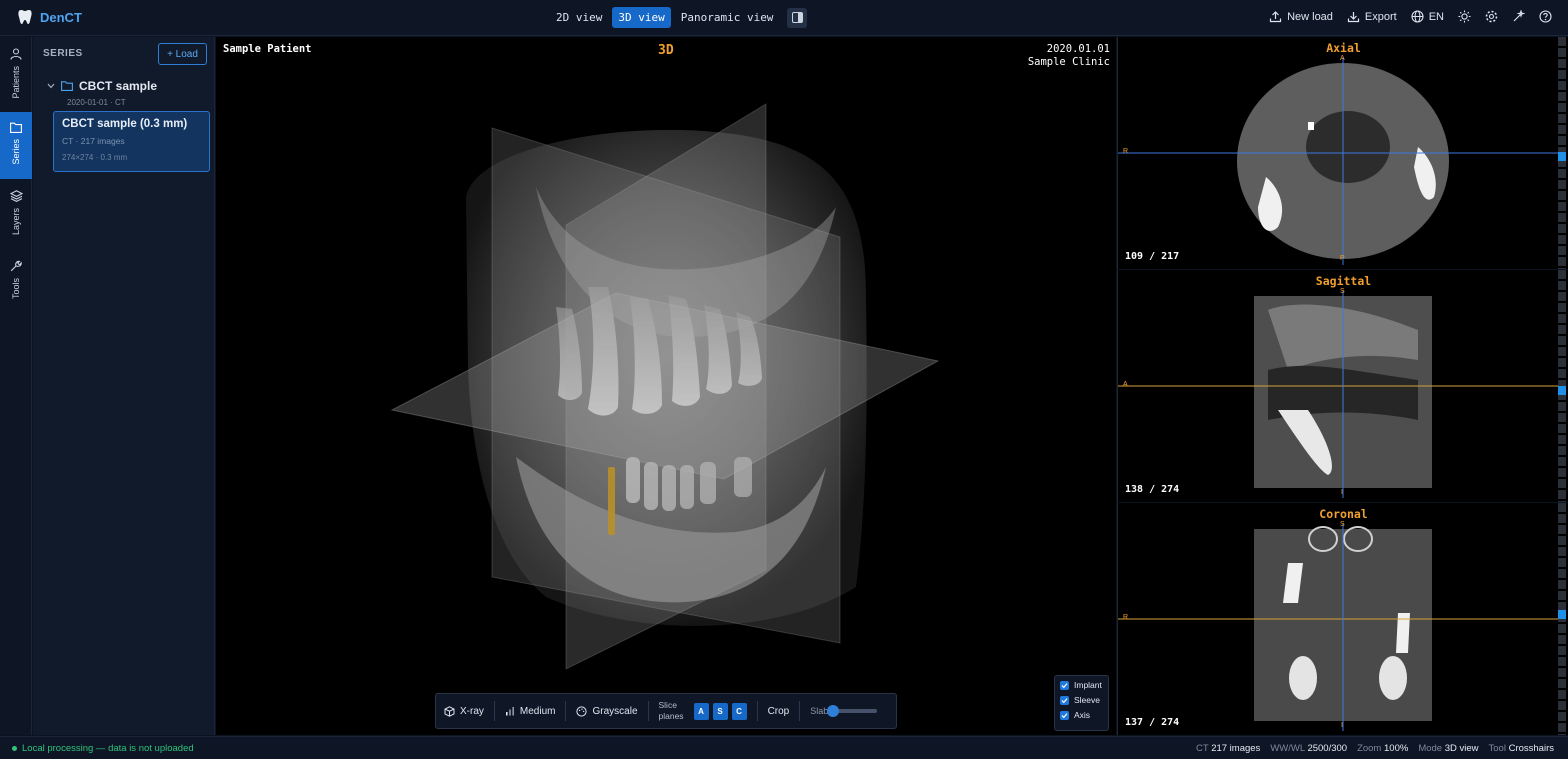 Image resolution: width=1568 pixels, height=759 pixels. I want to click on cube-icon, so click(449, 711).